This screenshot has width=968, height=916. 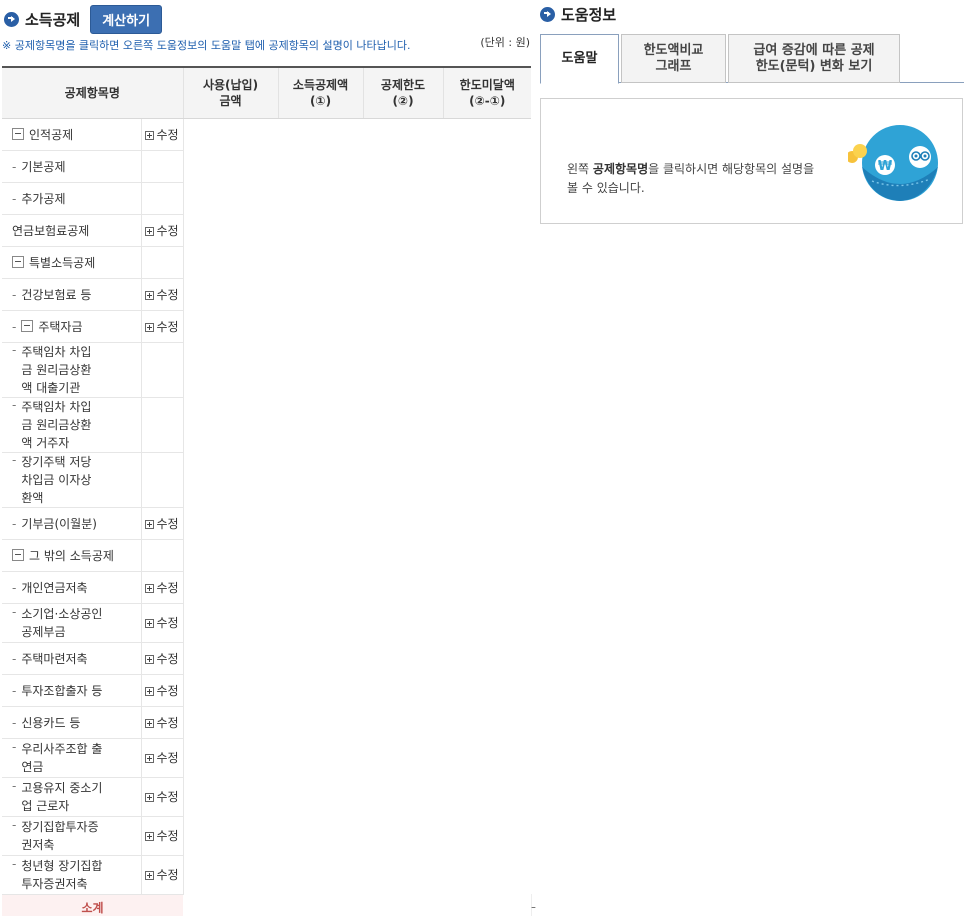 I want to click on tab-help: 도움말, so click(x=579, y=59).